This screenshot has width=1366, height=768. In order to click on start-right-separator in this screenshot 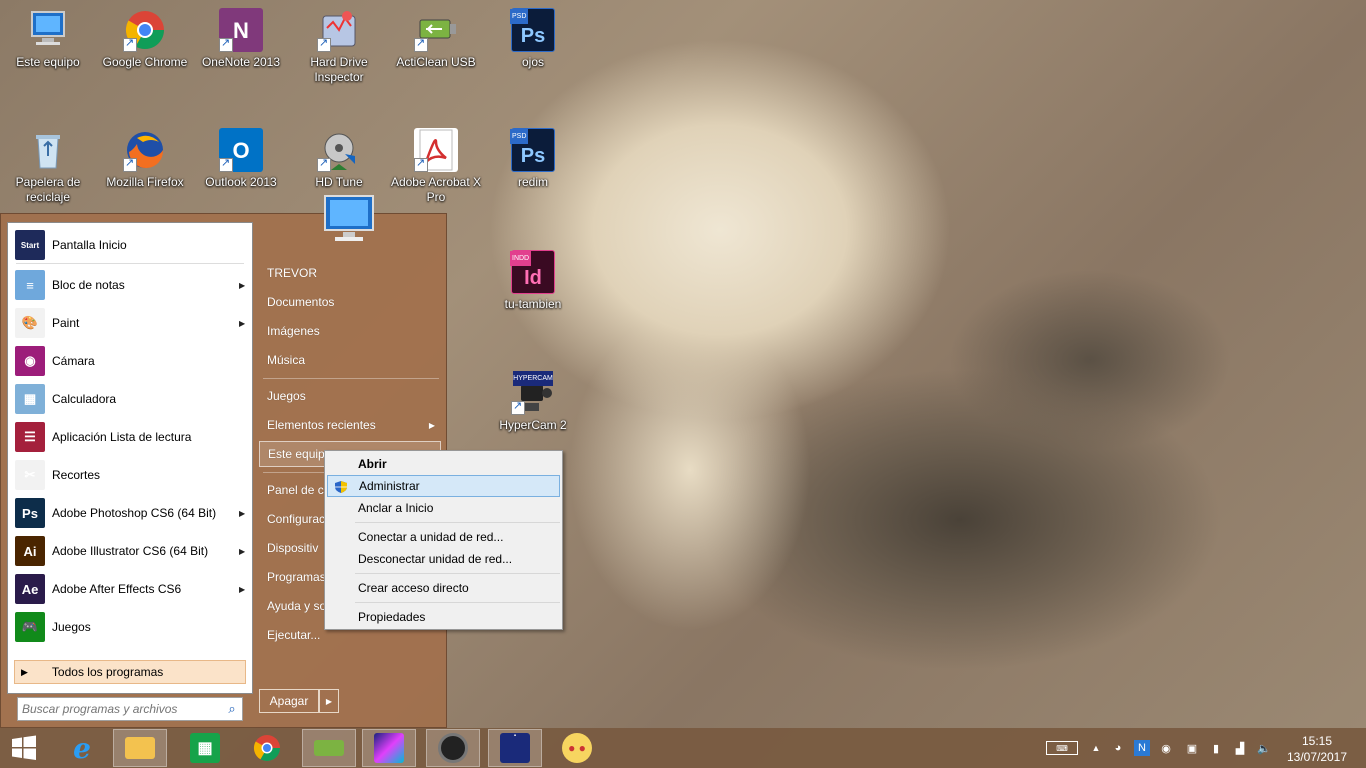, I will do `click(351, 378)`.